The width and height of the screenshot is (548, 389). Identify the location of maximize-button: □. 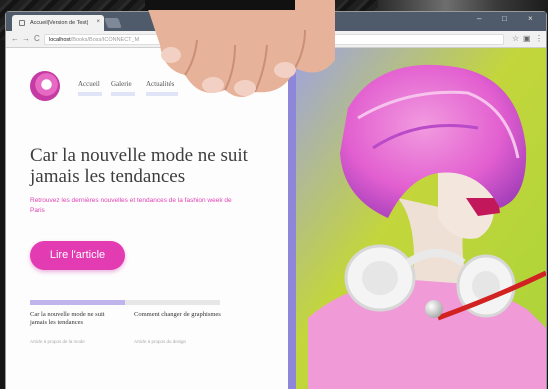
(504, 18).